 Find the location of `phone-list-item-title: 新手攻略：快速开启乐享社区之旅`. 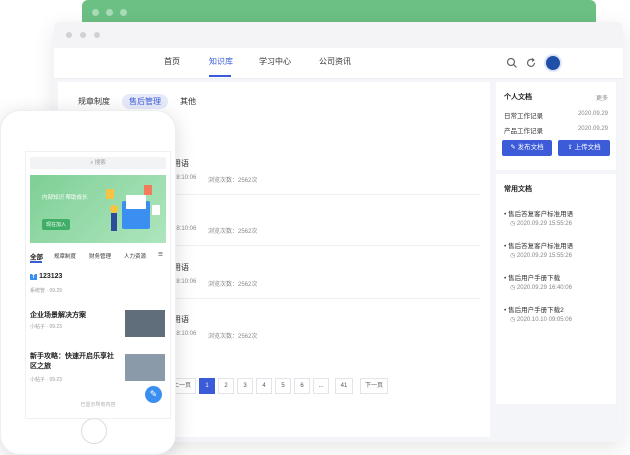

phone-list-item-title: 新手攻略：快速开启乐享社区之旅 is located at coordinates (74, 362).